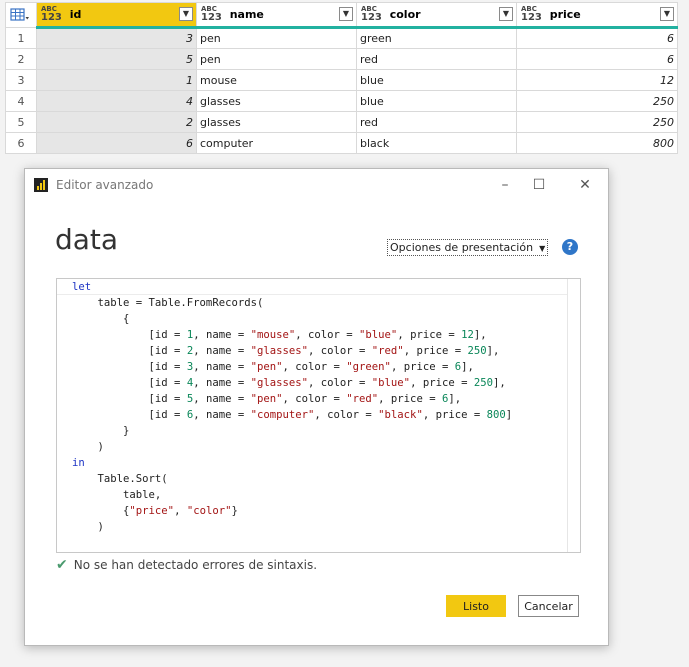  I want to click on table-row: 2 5 pen red 6, so click(341, 59).